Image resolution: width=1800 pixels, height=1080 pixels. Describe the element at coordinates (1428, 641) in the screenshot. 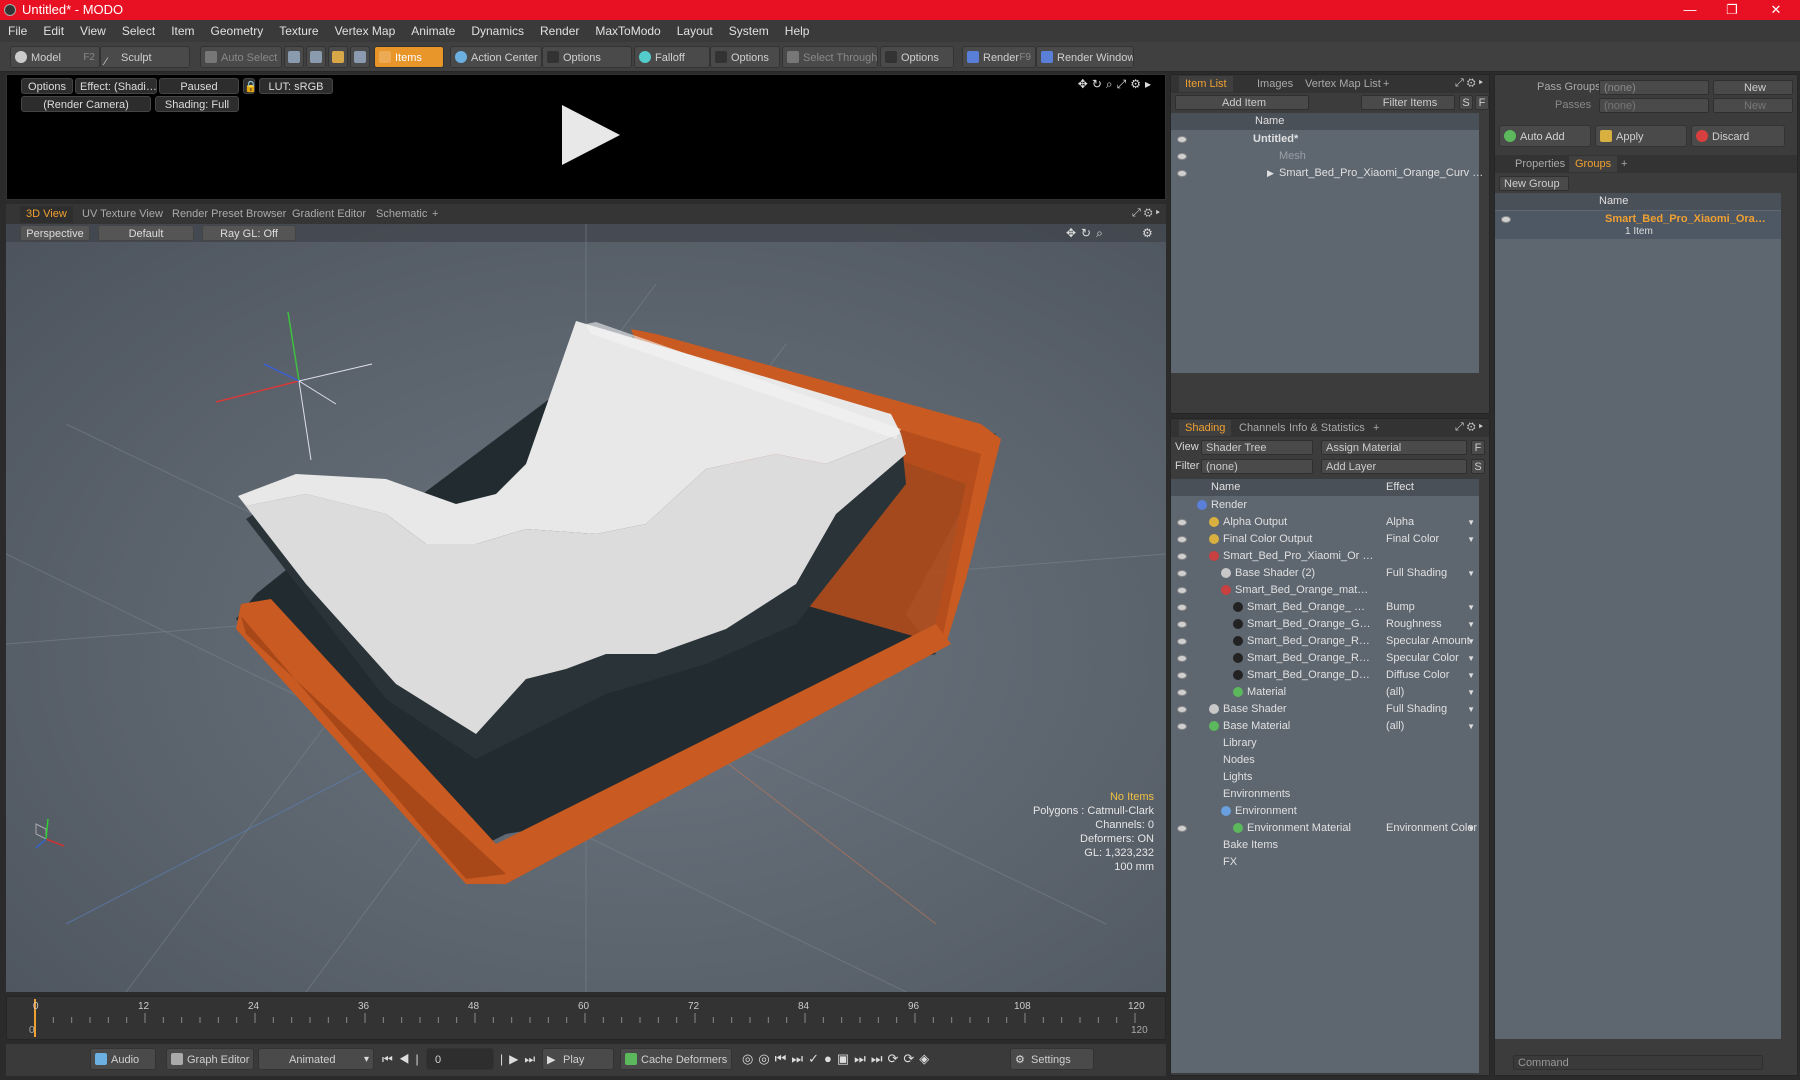

I see `shader-row-effect: Specular Amount` at that location.